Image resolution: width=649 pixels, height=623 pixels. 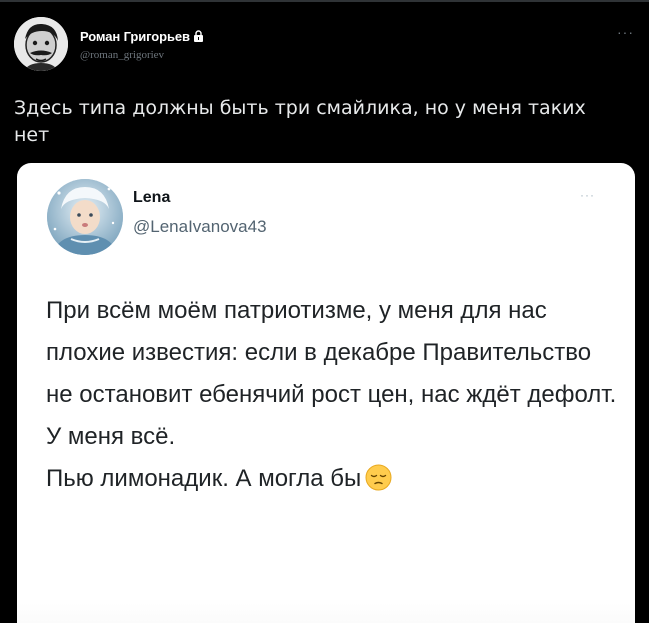 I want to click on card-bottom-fade, so click(x=326, y=613).